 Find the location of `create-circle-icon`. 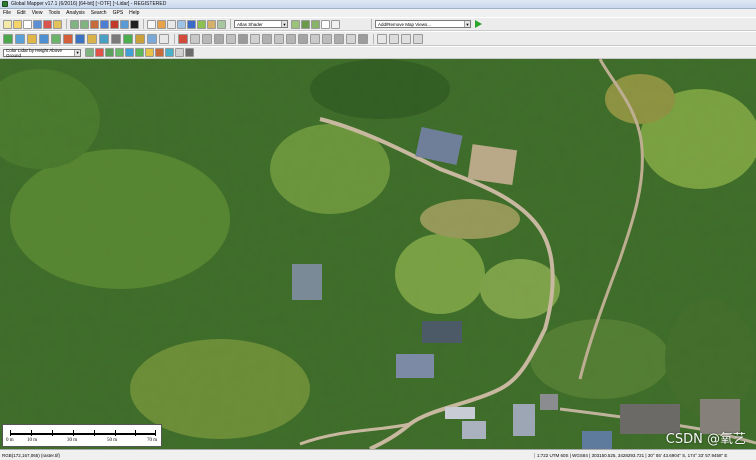

create-circle-icon is located at coordinates (80, 38).